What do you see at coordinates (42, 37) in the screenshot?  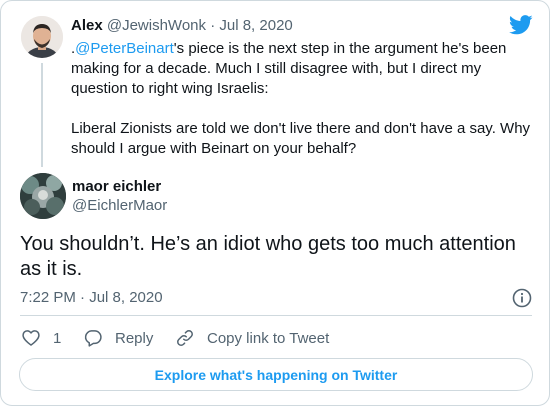 I see `avatar-alex` at bounding box center [42, 37].